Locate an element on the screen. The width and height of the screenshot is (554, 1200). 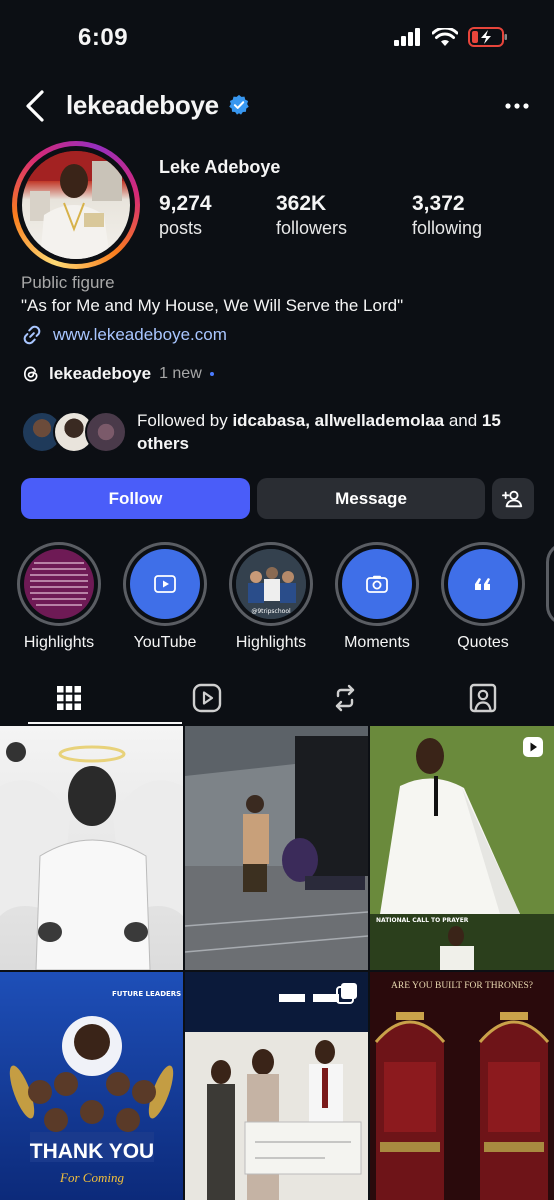
highlight-quotes-label: Quotes is located at coordinates (483, 642).